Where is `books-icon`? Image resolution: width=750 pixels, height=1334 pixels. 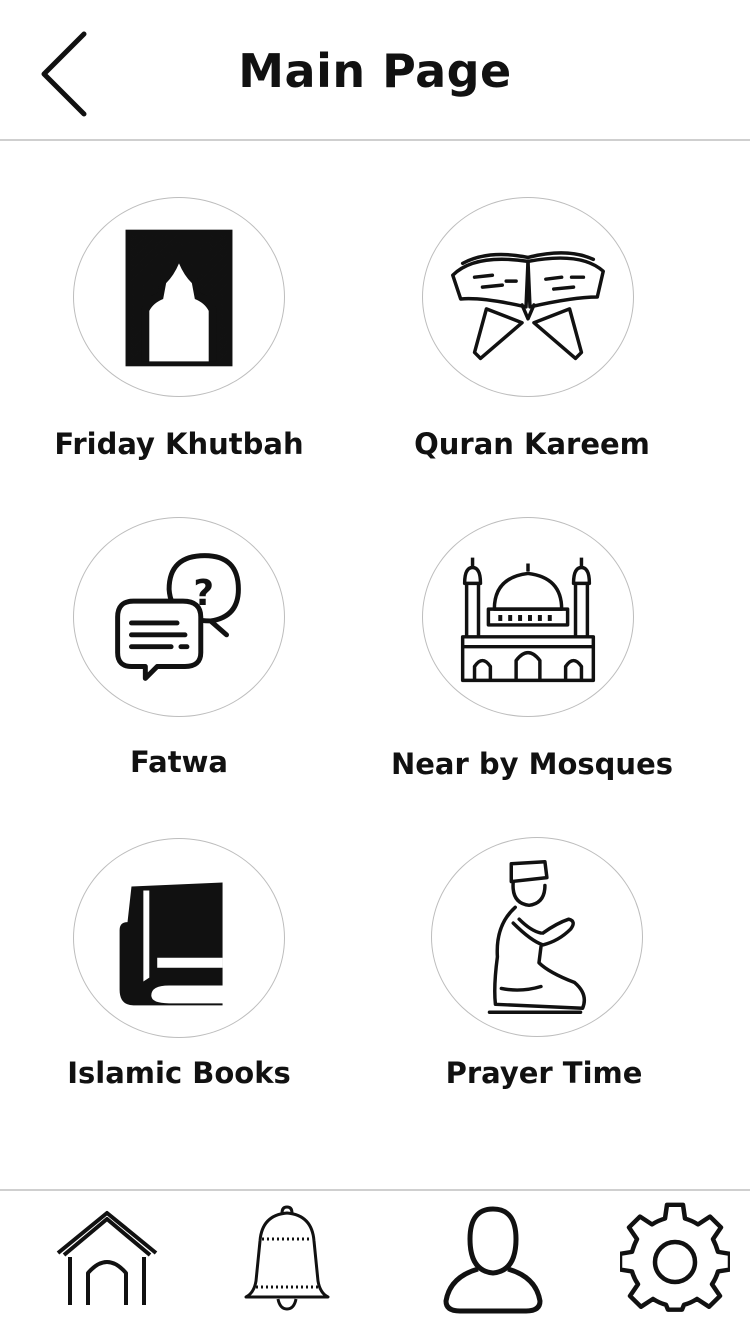
books-icon is located at coordinates (171, 944).